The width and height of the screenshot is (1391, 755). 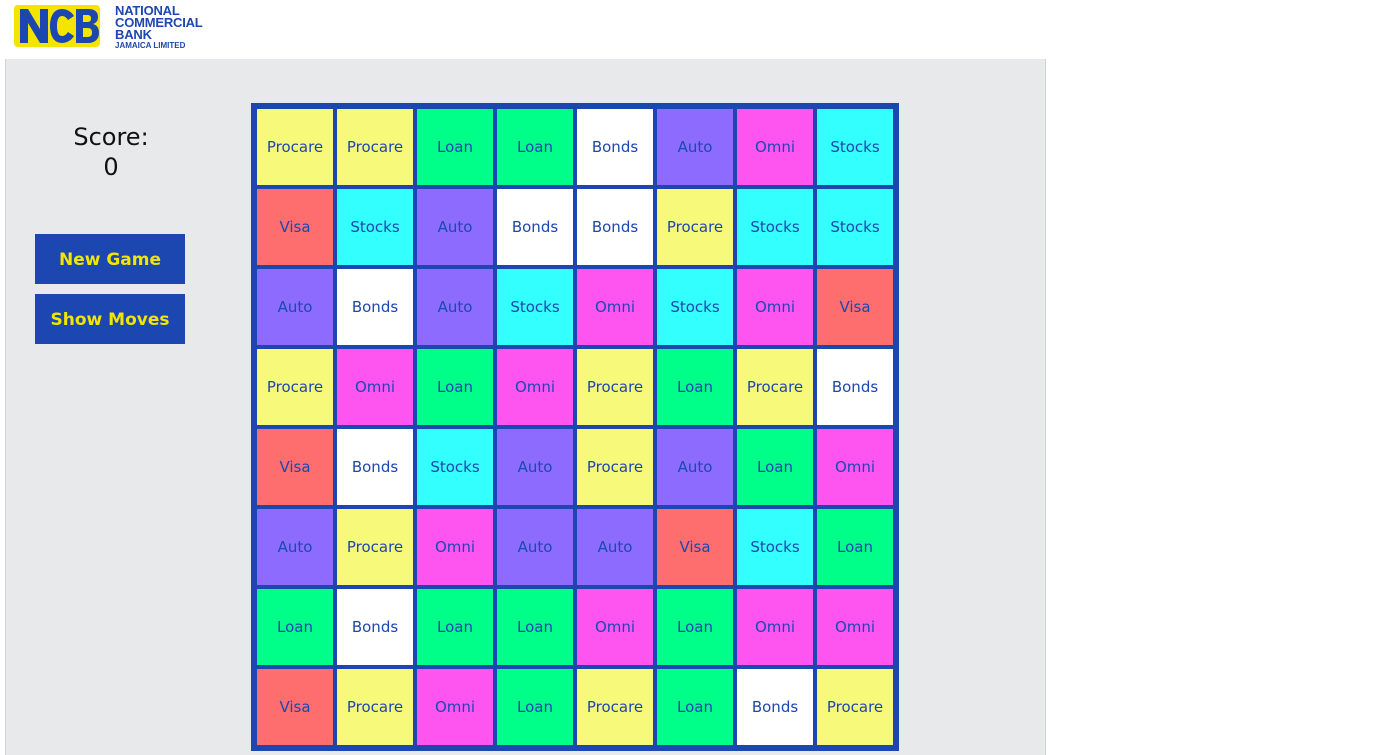 I want to click on score-display: Score: 0, so click(x=111, y=152).